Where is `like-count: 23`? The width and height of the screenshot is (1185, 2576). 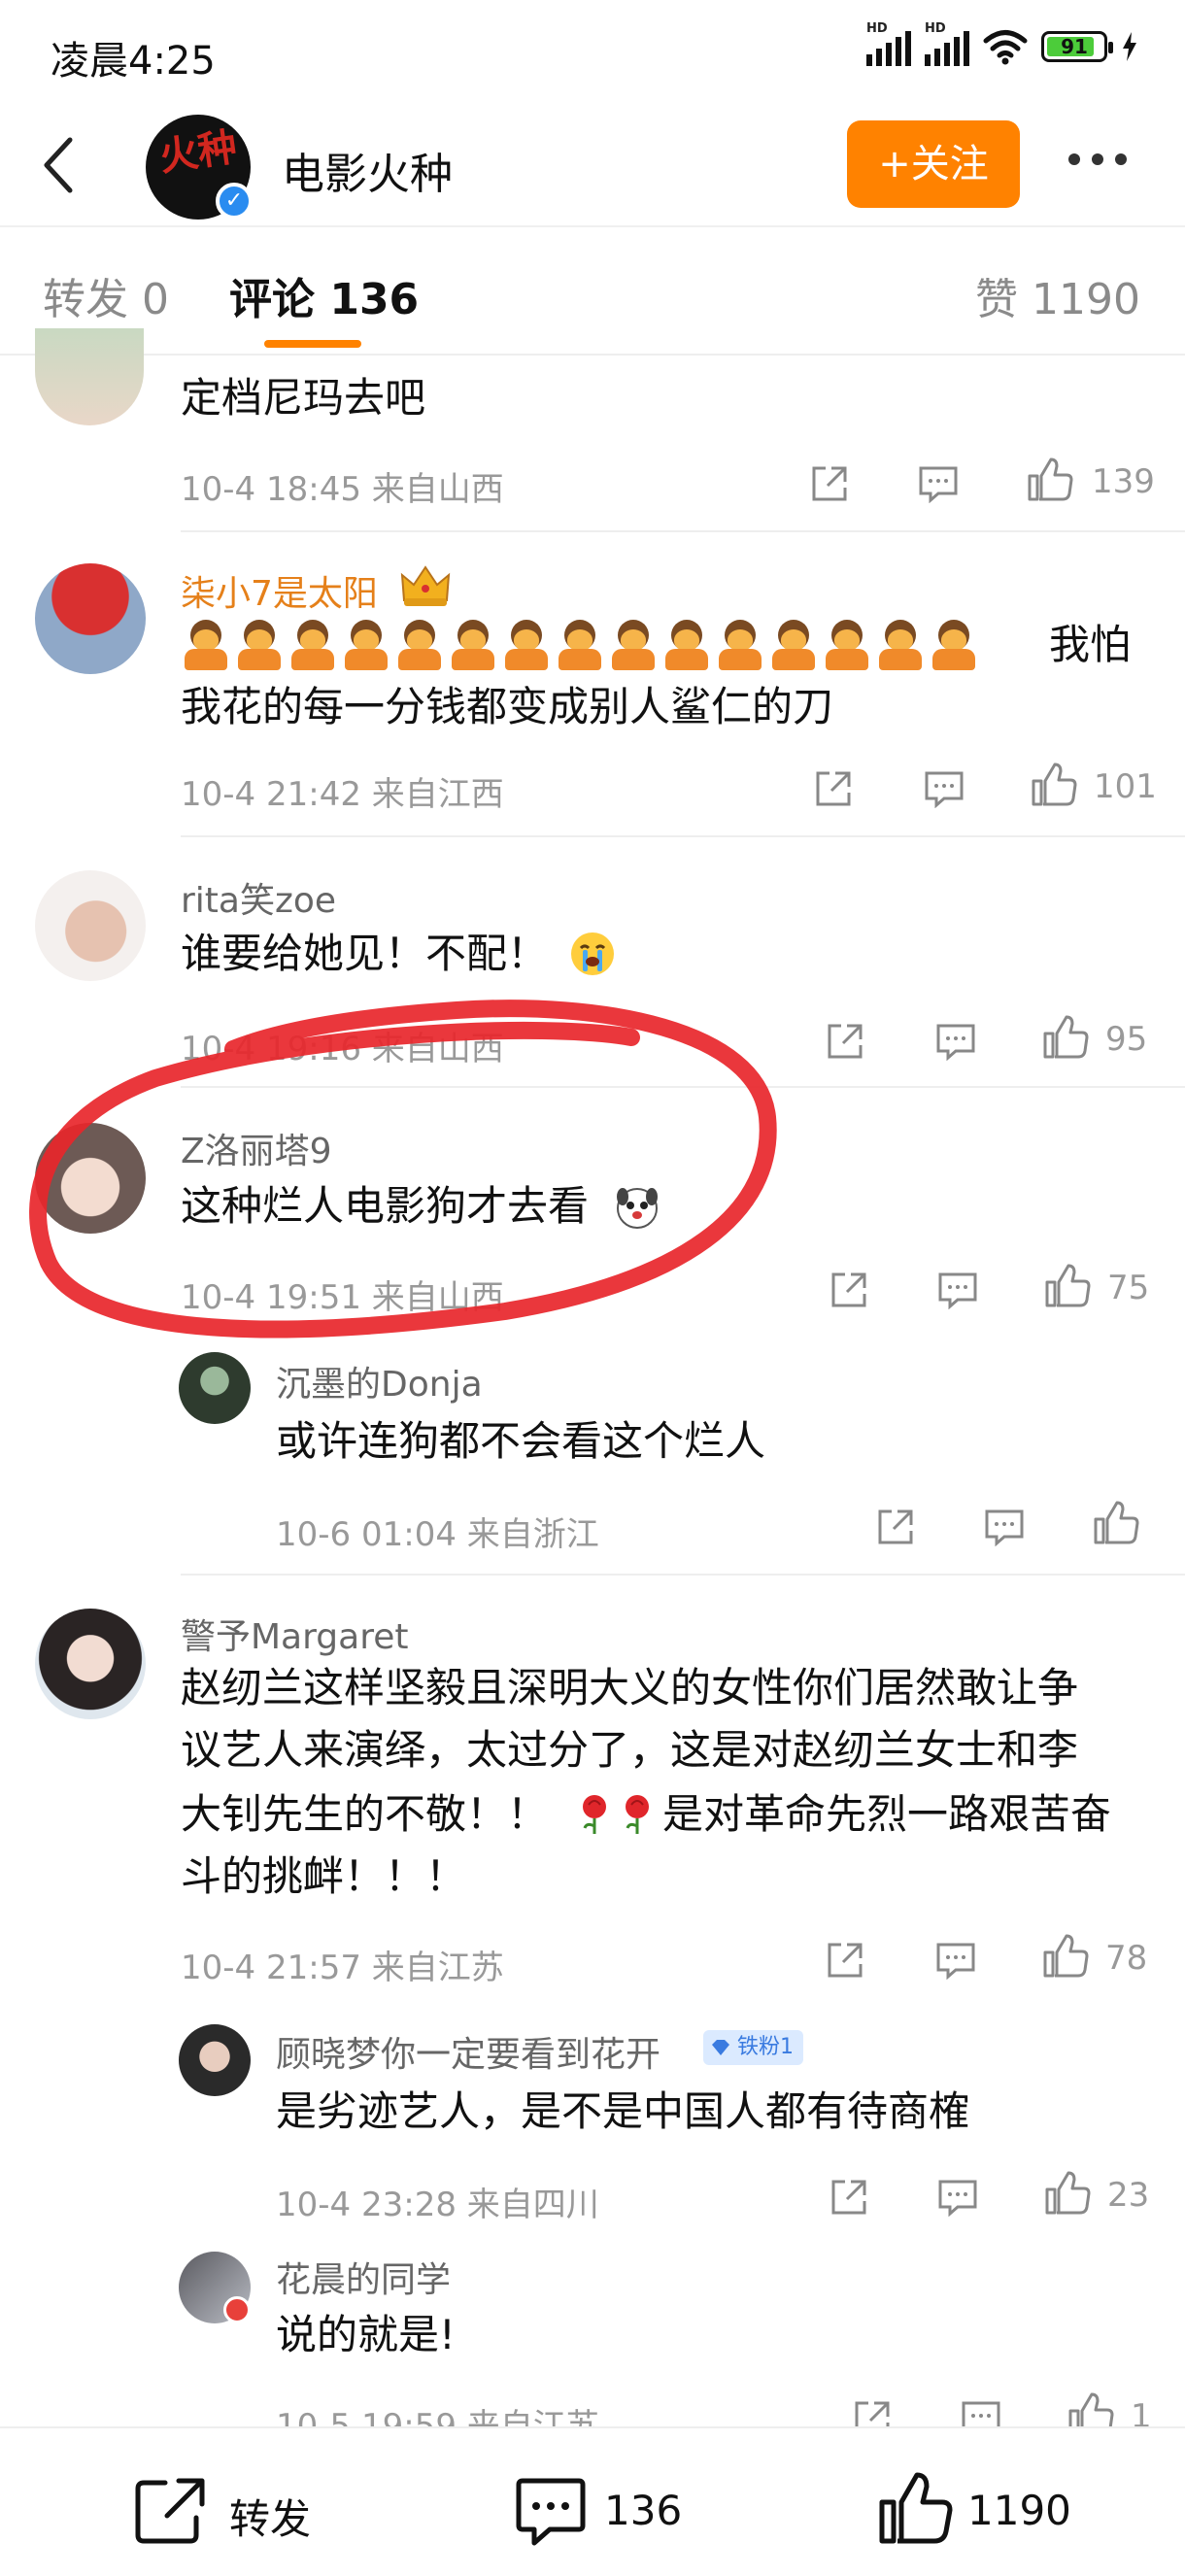 like-count: 23 is located at coordinates (1128, 2195).